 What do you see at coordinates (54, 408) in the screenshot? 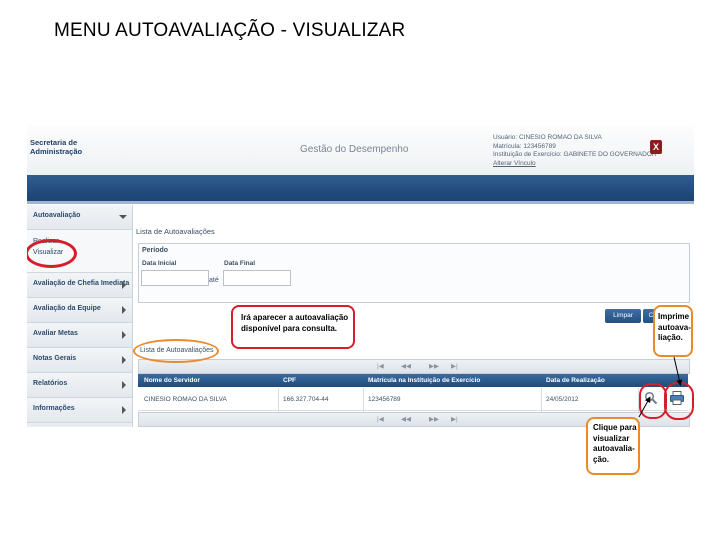
I see `sidebar-item-label: Informações` at bounding box center [54, 408].